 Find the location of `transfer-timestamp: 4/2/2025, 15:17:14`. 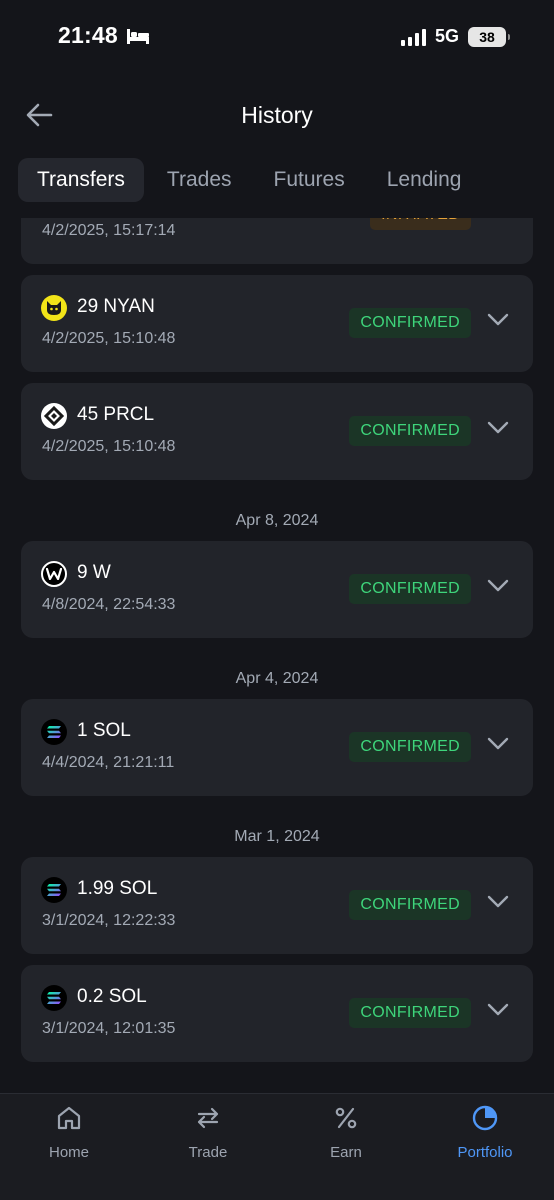

transfer-timestamp: 4/2/2025, 15:17:14 is located at coordinates (109, 230).